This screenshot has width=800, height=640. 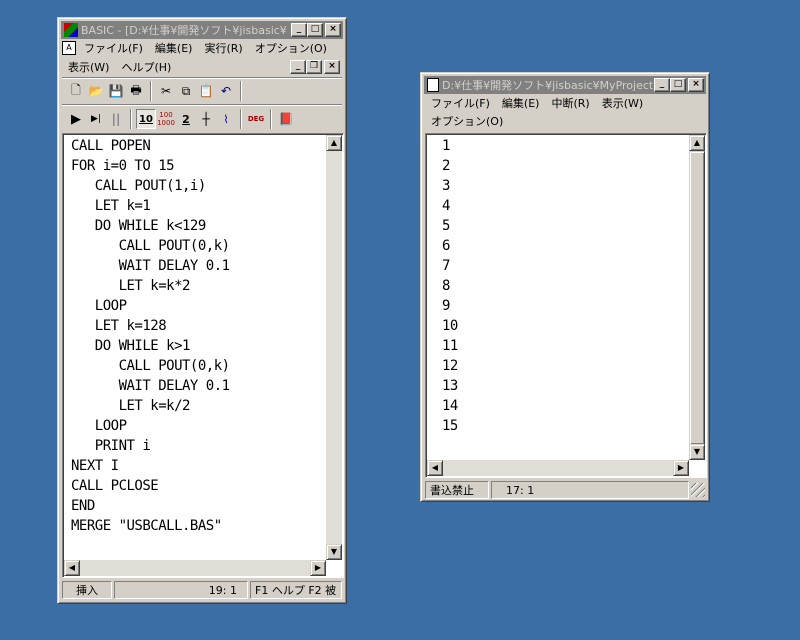 I want to click on read-only-status: 書込禁止, so click(x=457, y=490).